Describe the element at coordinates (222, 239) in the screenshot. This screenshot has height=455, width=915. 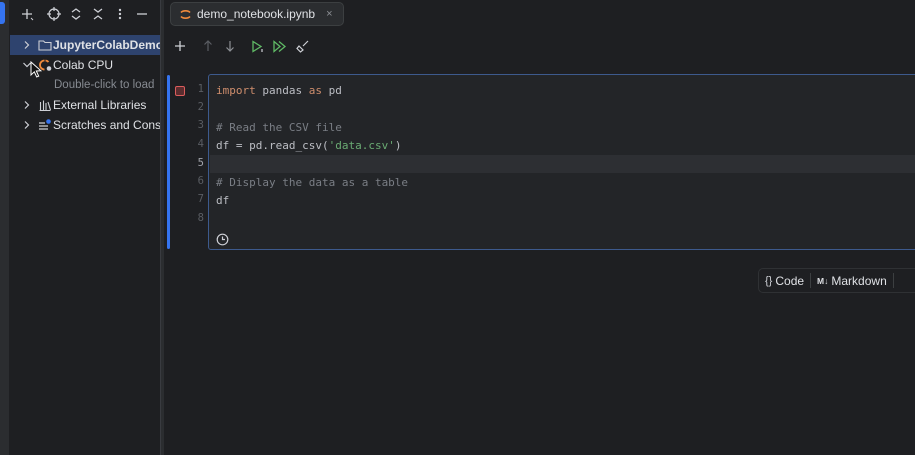
I see `execution-time-icon` at that location.